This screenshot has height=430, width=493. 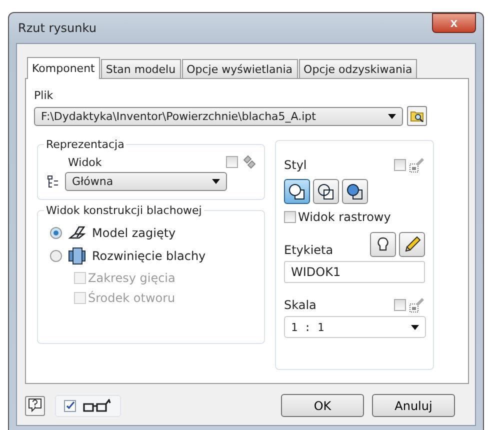 What do you see at coordinates (249, 162) in the screenshot?
I see `link-icon` at bounding box center [249, 162].